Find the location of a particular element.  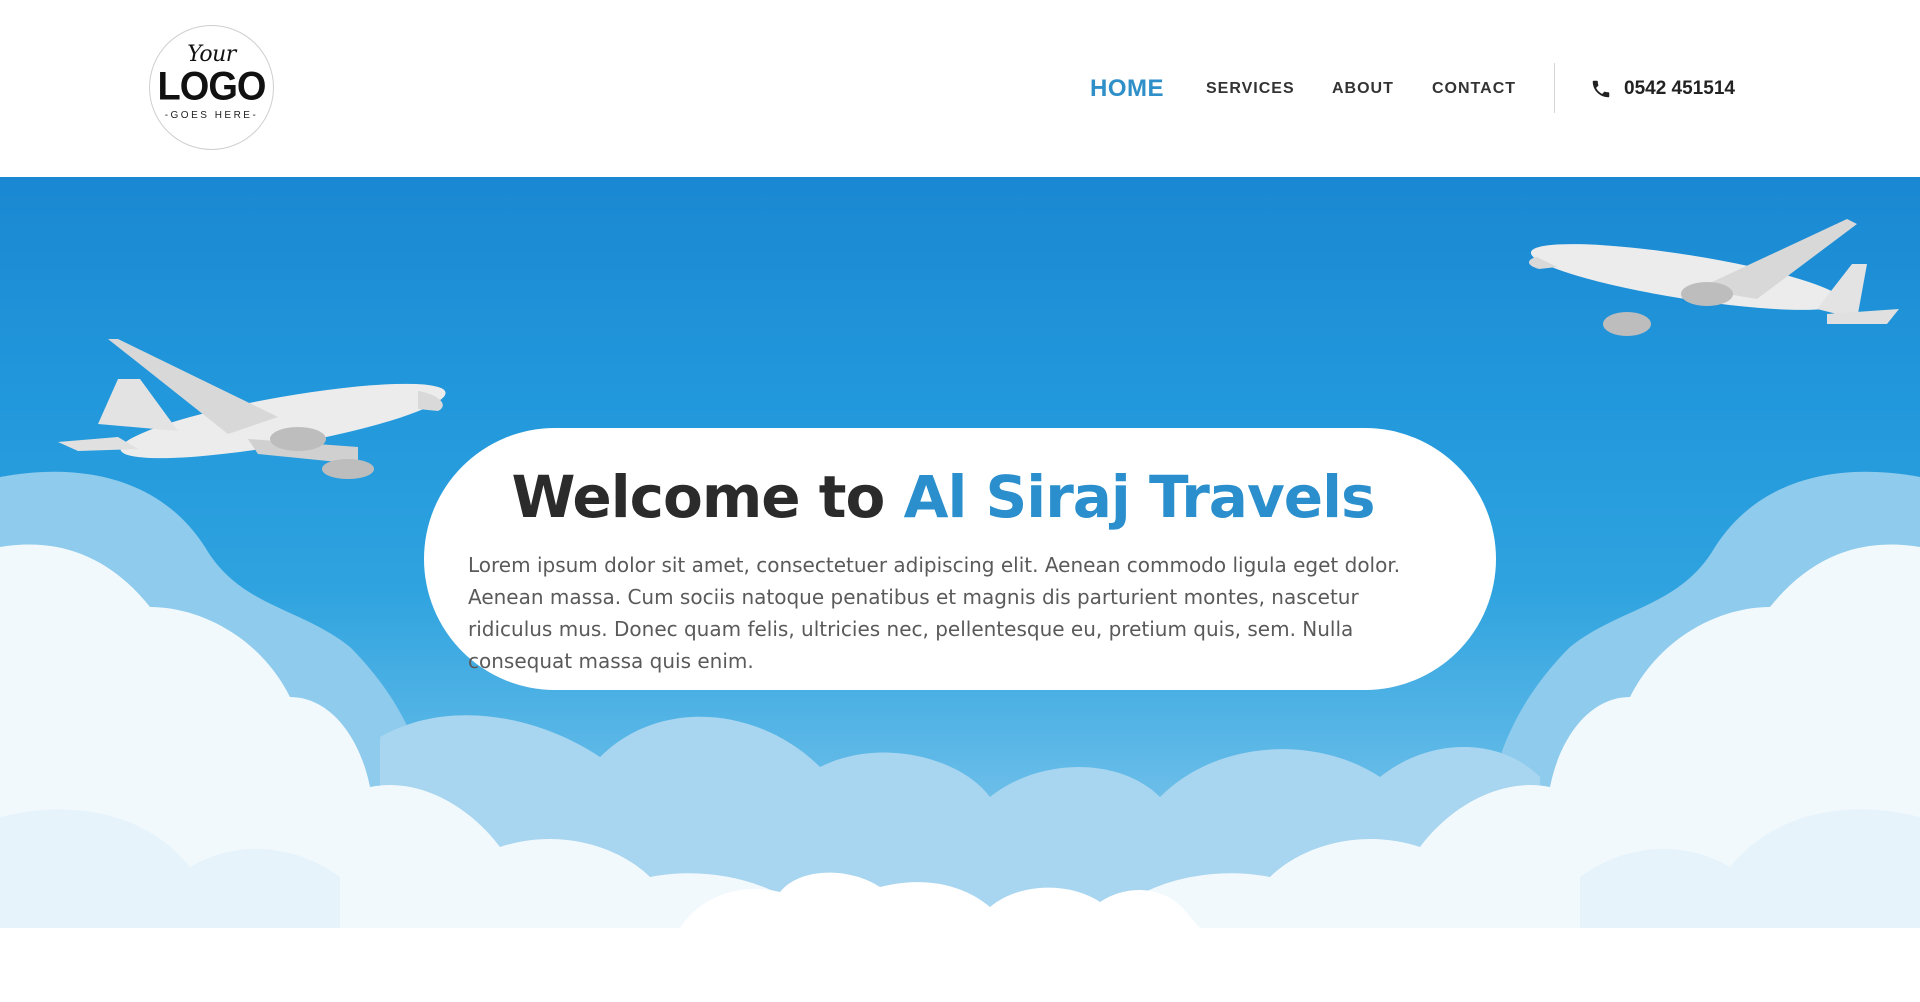

phone-number: 0542 451514 is located at coordinates (1679, 88).